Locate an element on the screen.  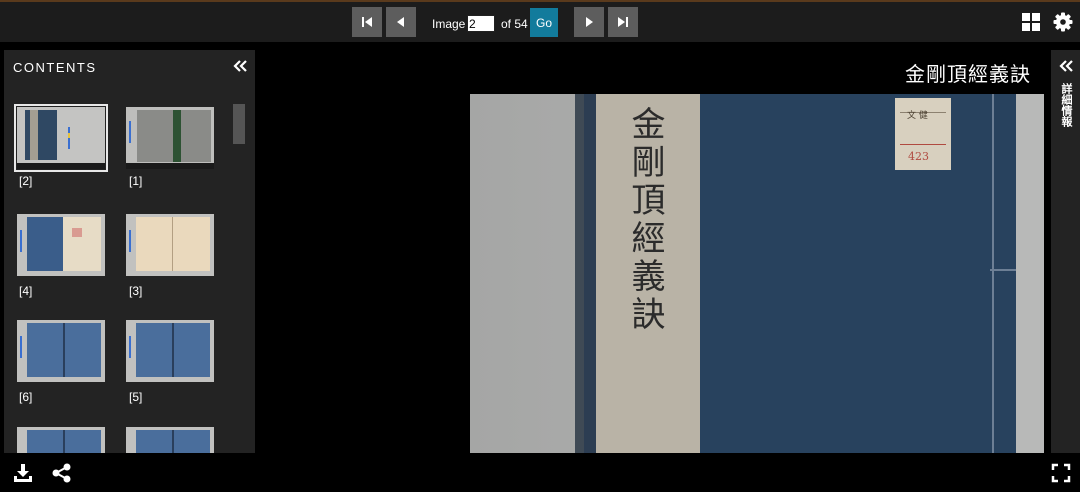
next-page-button is located at coordinates (589, 22).